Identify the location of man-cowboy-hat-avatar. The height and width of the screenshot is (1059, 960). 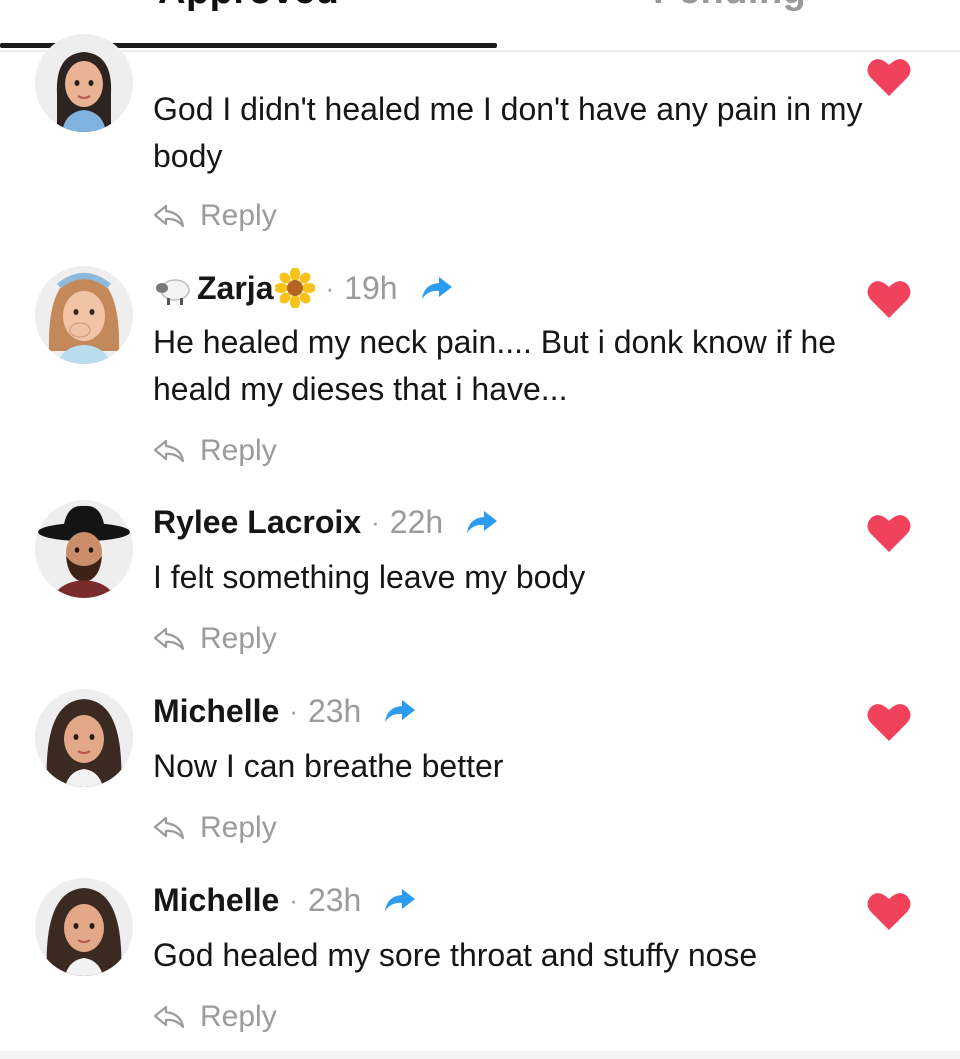
(84, 549).